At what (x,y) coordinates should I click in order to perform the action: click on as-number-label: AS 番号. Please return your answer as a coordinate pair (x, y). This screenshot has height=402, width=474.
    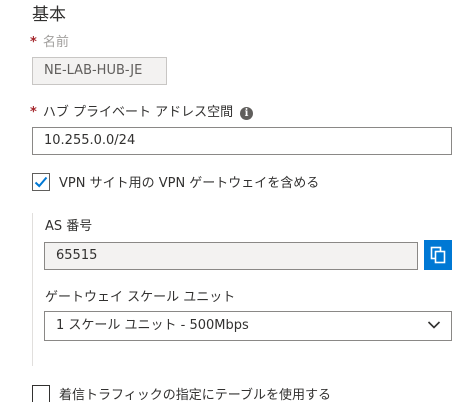
    Looking at the image, I should click on (69, 226).